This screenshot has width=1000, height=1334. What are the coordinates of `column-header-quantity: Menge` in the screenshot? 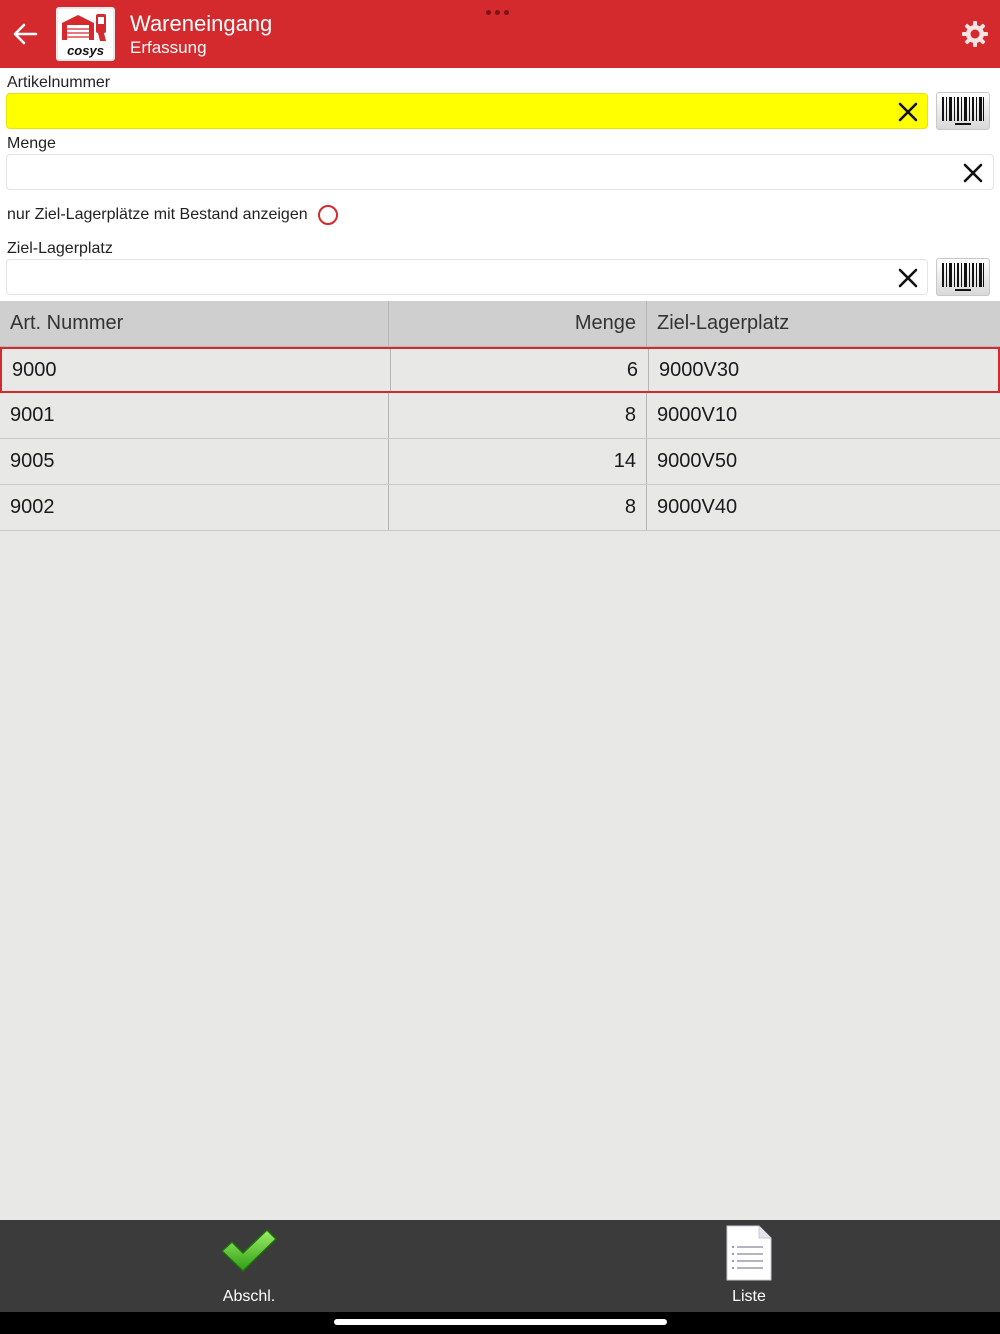 It's located at (518, 323).